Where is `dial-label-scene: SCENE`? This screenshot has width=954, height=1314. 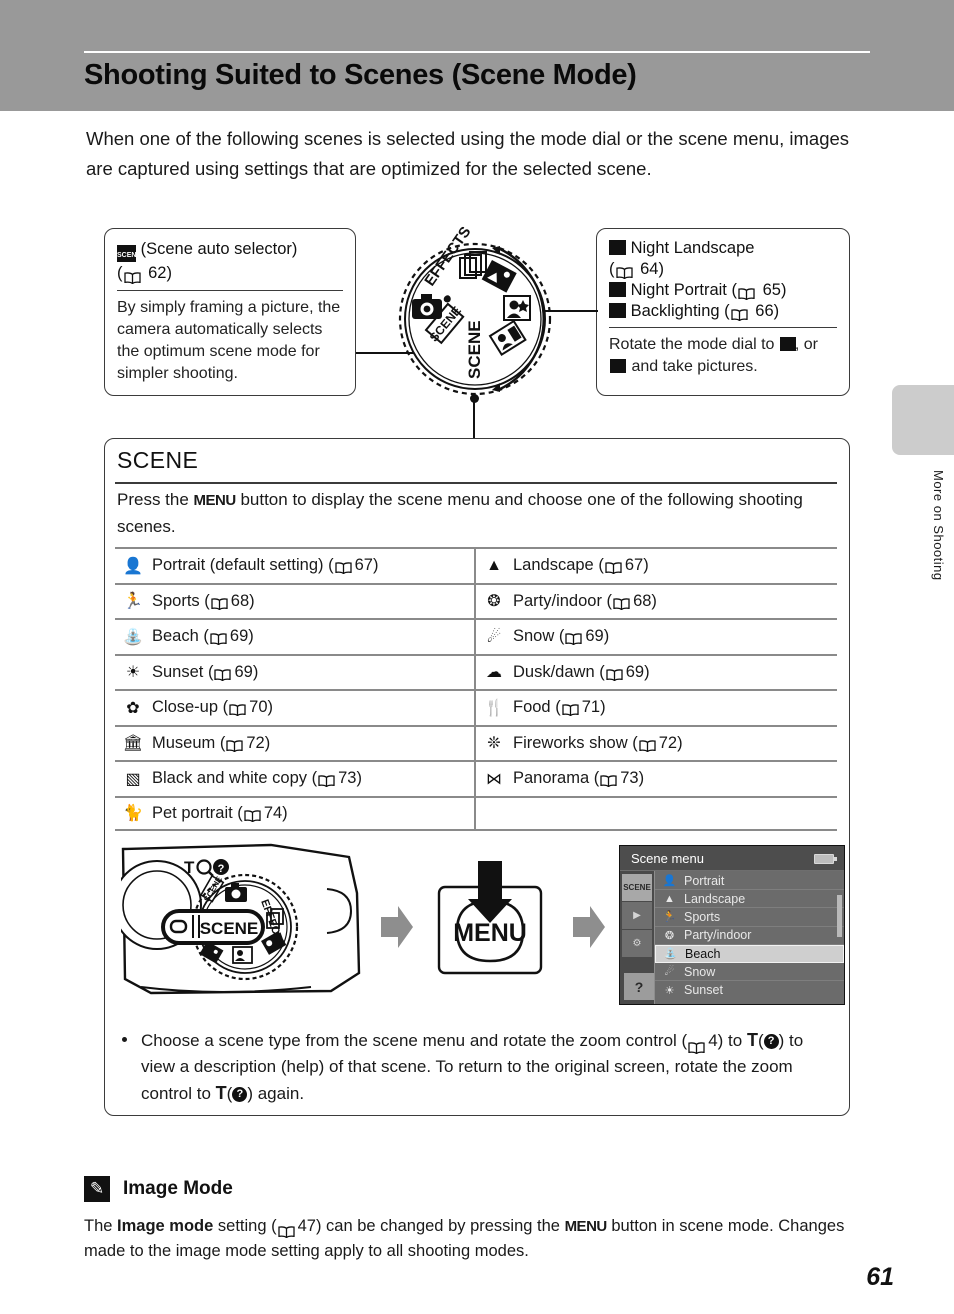
dial-label-scene: SCENE is located at coordinates (474, 349).